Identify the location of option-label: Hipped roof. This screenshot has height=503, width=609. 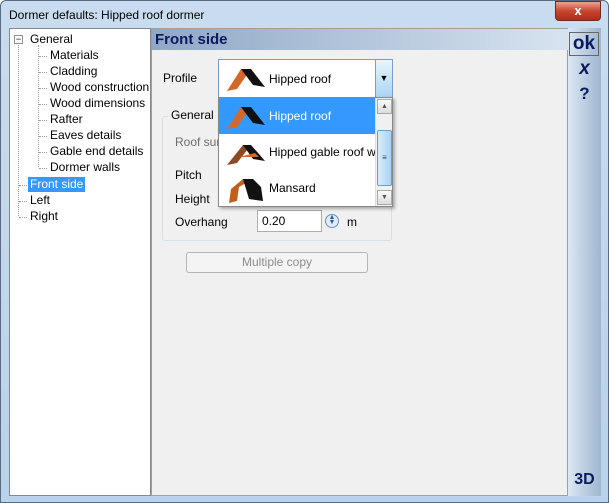
(300, 116).